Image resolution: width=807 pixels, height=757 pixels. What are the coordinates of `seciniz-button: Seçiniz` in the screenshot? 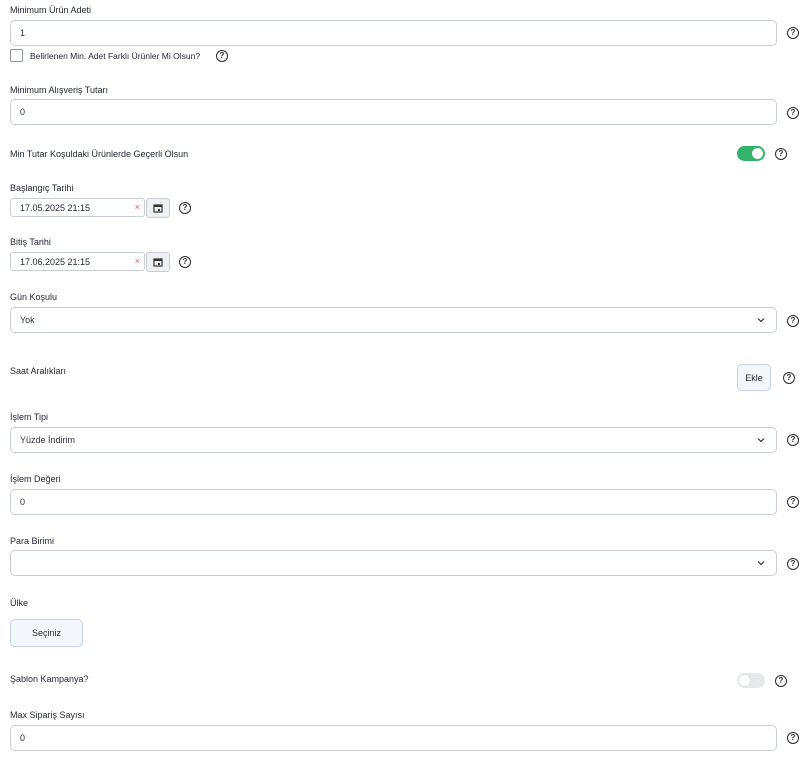 It's located at (46, 633).